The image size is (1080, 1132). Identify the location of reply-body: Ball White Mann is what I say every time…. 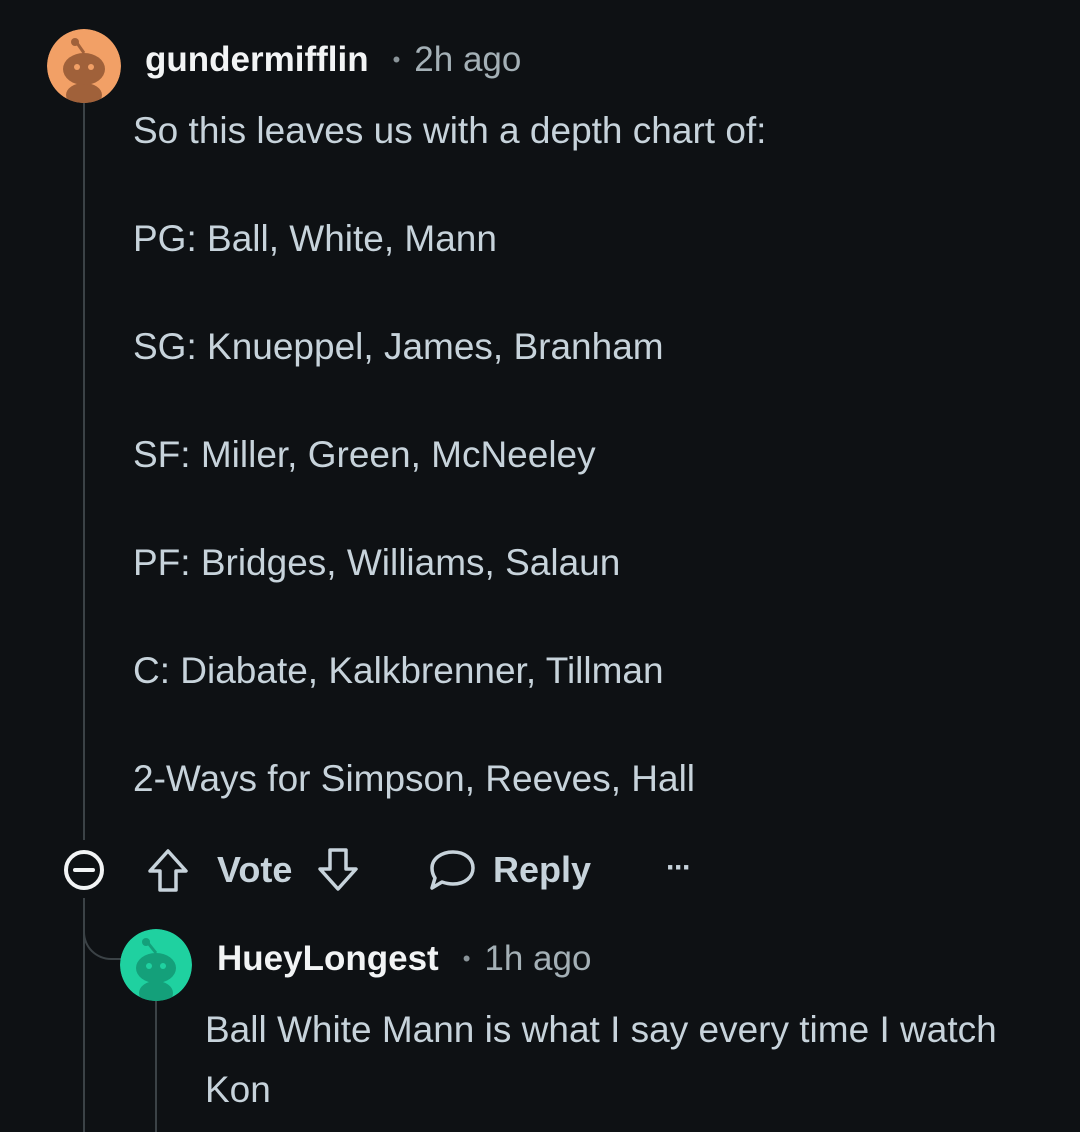
(601, 1059).